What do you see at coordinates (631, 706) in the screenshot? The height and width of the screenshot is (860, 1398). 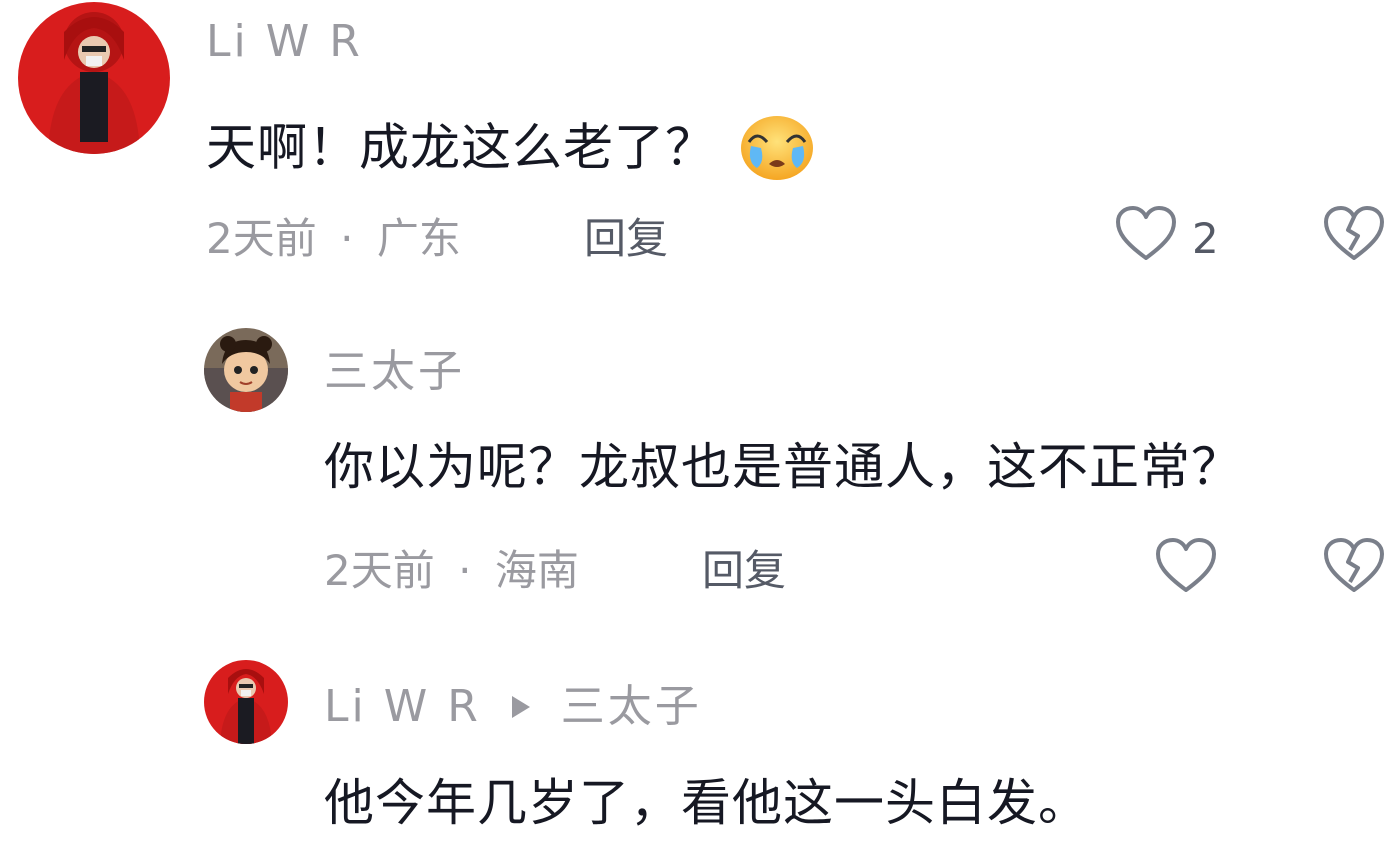 I see `reply-to-username: 三太子` at bounding box center [631, 706].